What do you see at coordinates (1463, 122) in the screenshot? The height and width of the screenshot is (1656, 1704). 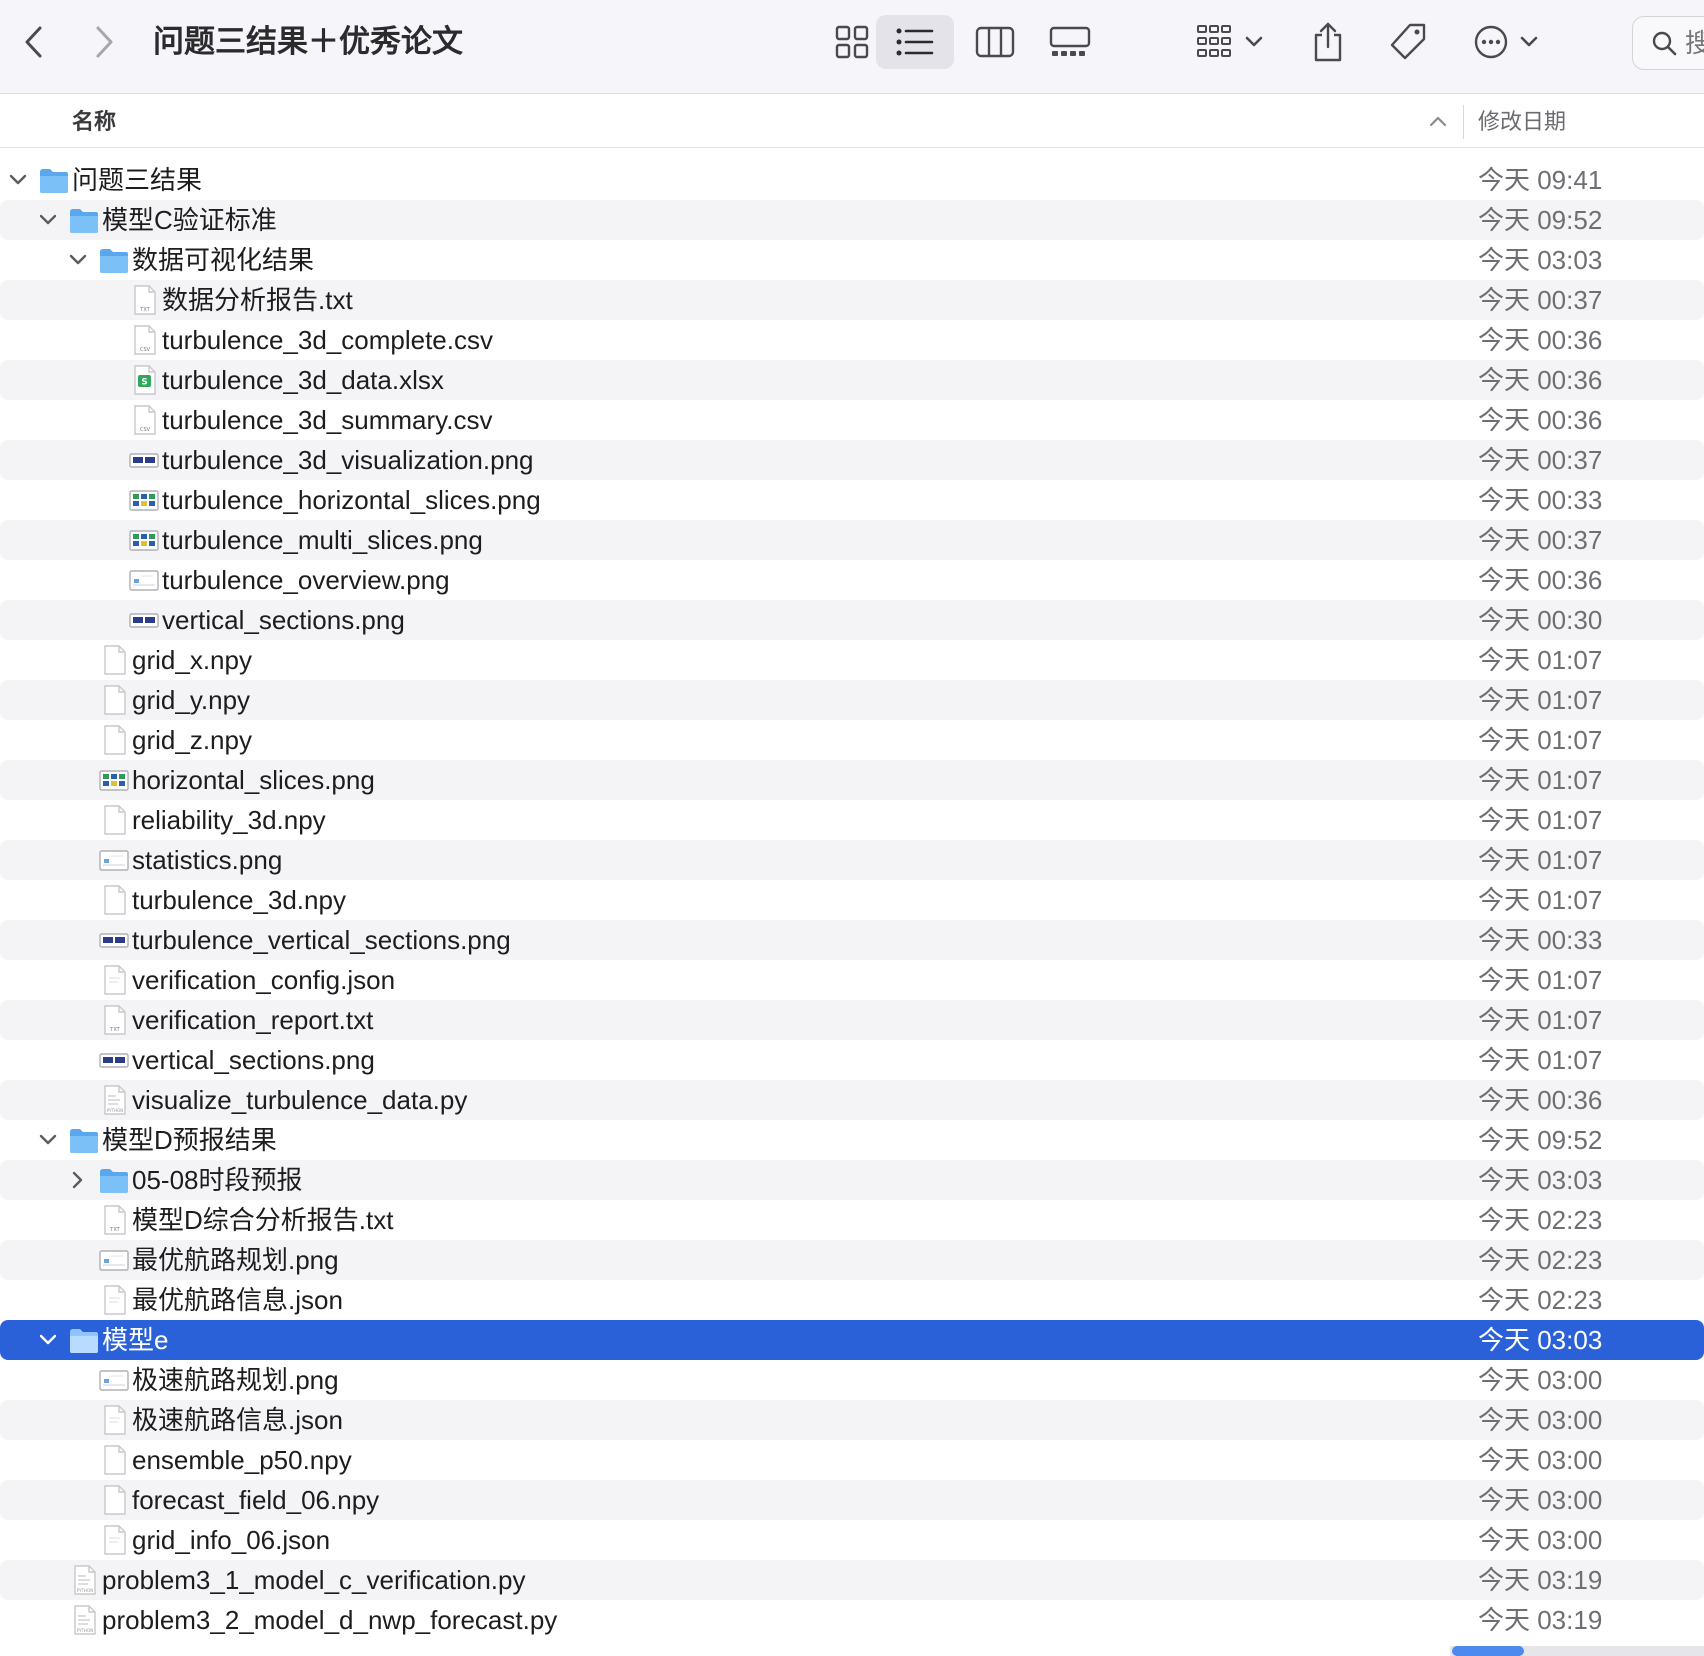 I see `column-divider` at bounding box center [1463, 122].